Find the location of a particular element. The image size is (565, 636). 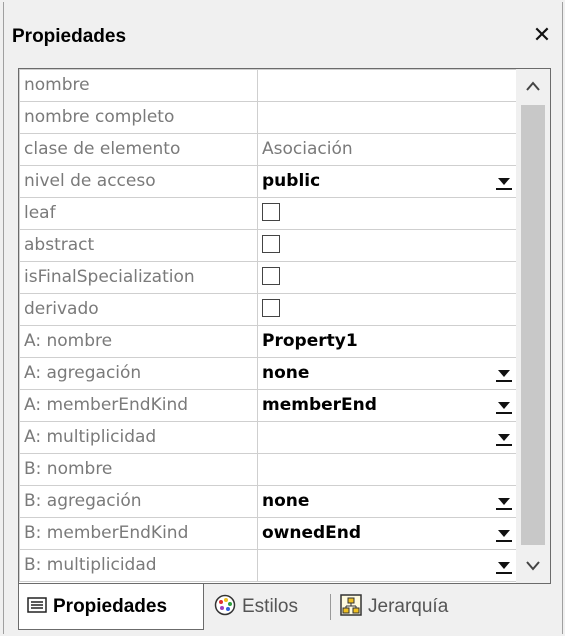

property-row: B: nombre is located at coordinates (271, 469).